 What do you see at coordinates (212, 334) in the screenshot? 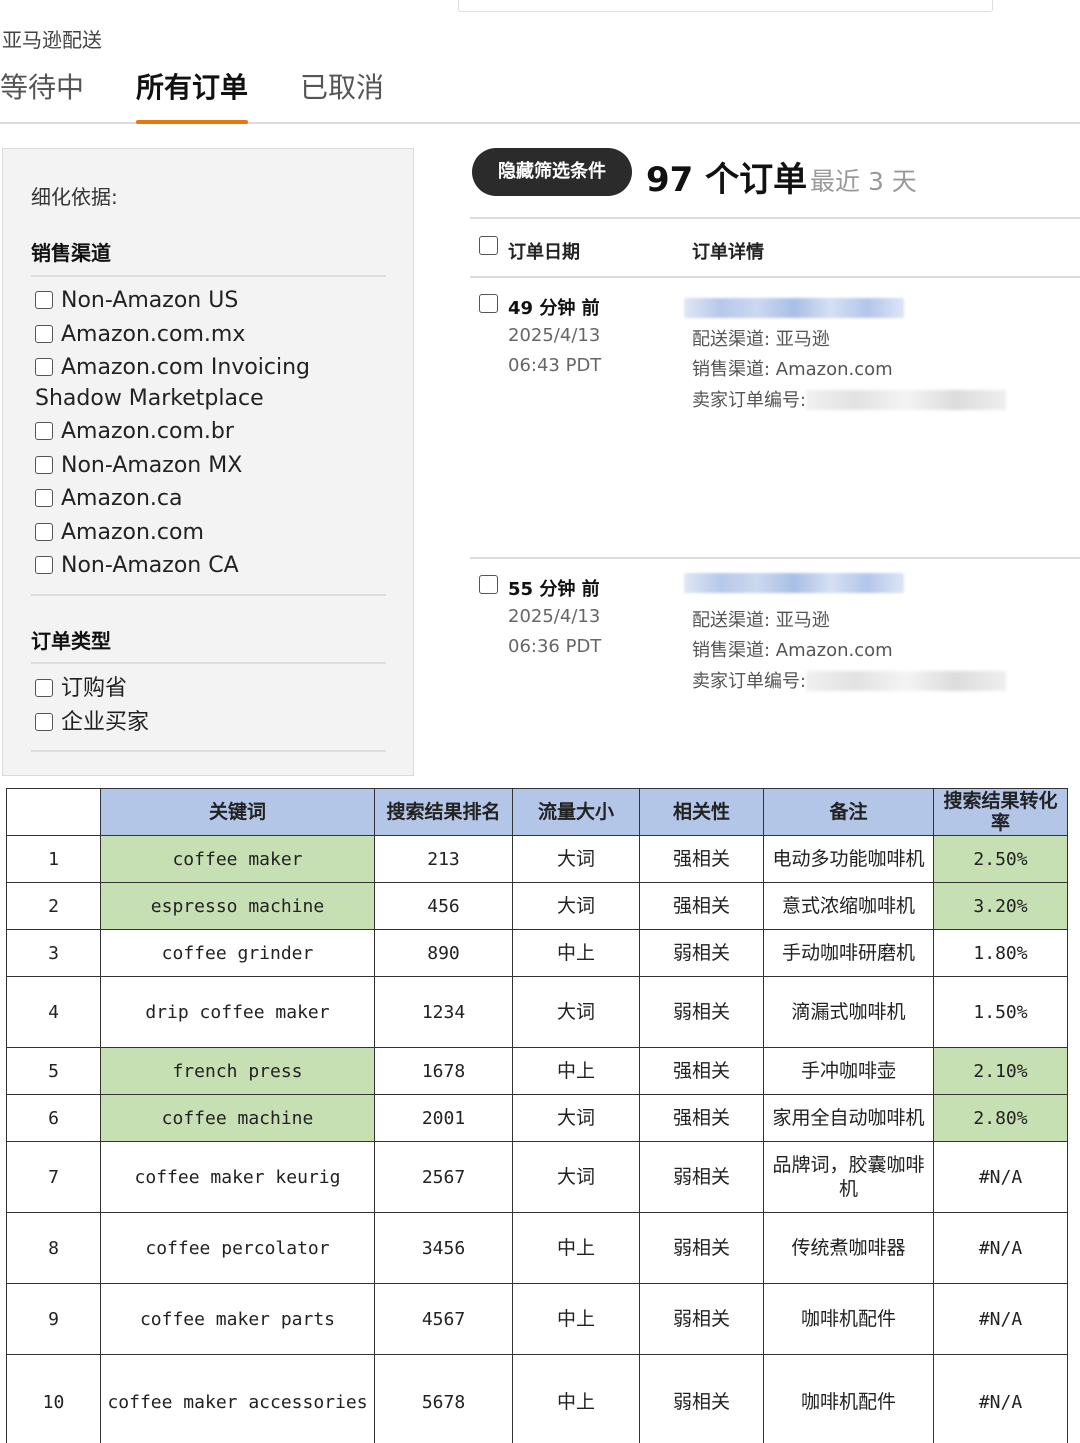
I see `filter-option: Amazon.com.mx` at bounding box center [212, 334].